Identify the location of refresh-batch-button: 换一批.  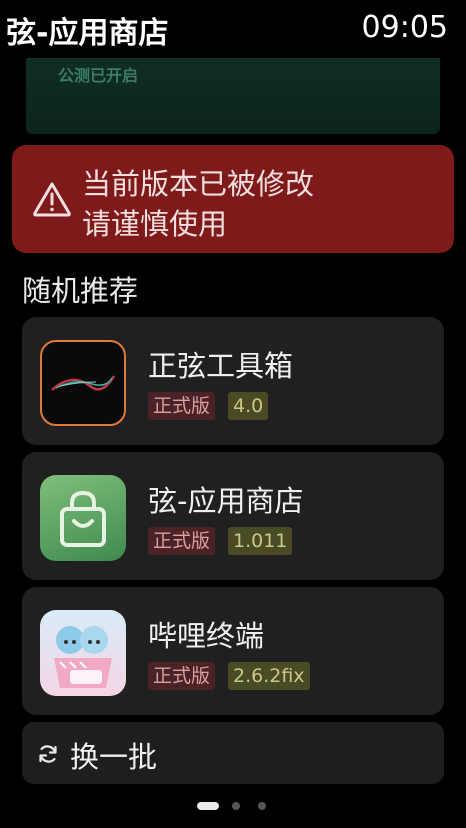
(233, 753).